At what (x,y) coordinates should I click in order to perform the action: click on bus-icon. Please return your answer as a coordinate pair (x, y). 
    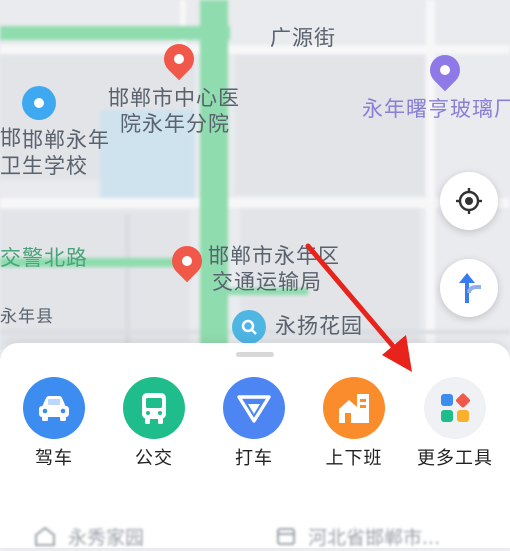
    Looking at the image, I should click on (154, 408).